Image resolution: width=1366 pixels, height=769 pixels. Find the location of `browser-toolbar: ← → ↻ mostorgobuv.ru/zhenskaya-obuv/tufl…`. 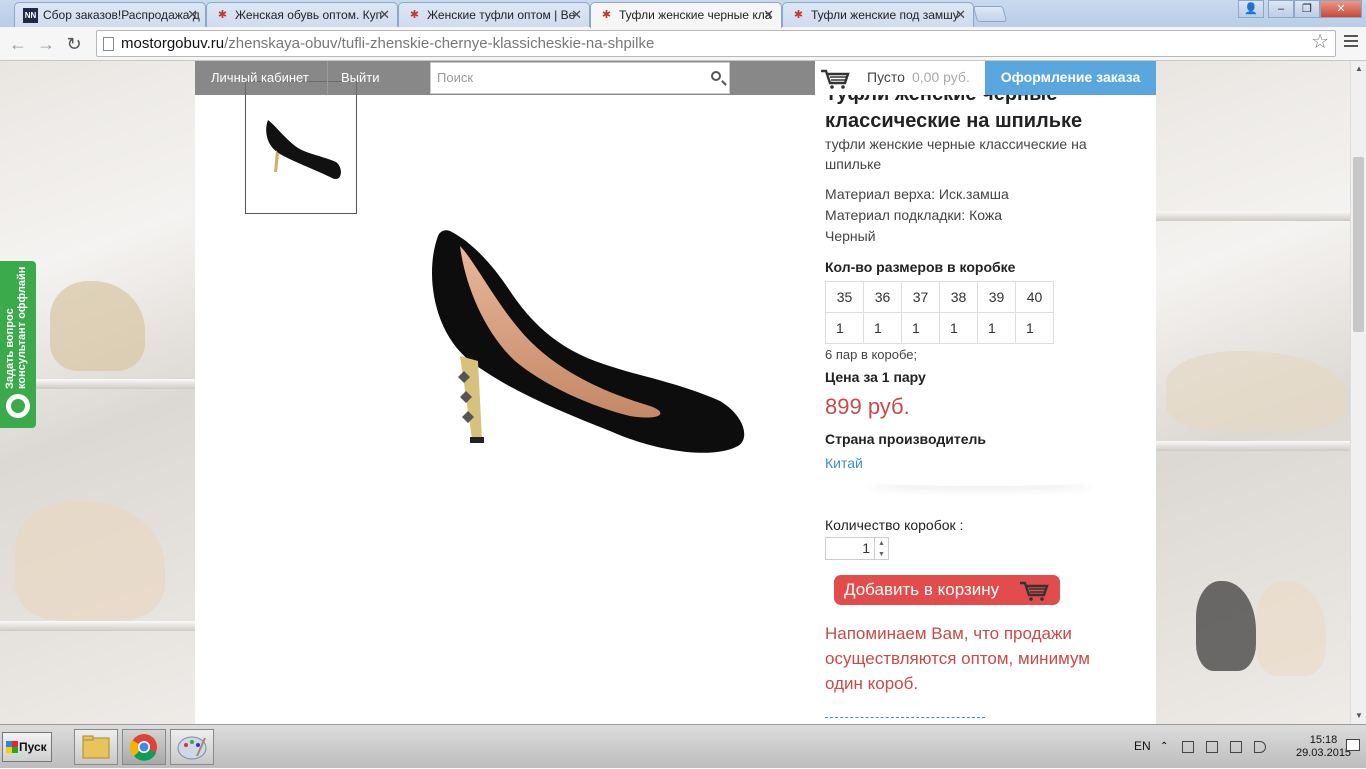

browser-toolbar: ← → ↻ mostorgobuv.ru/zhenskaya-obuv/tufl… is located at coordinates (683, 44).